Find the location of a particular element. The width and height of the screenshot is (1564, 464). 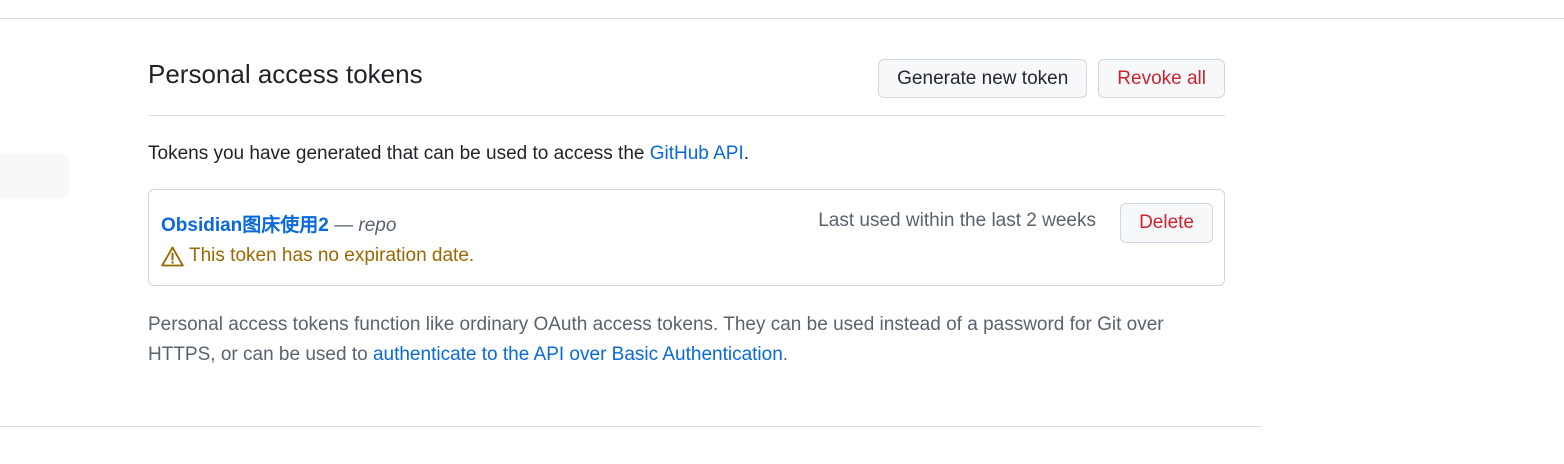

token-title-row: Obsidian图床使用2 — repo is located at coordinates (278, 223).